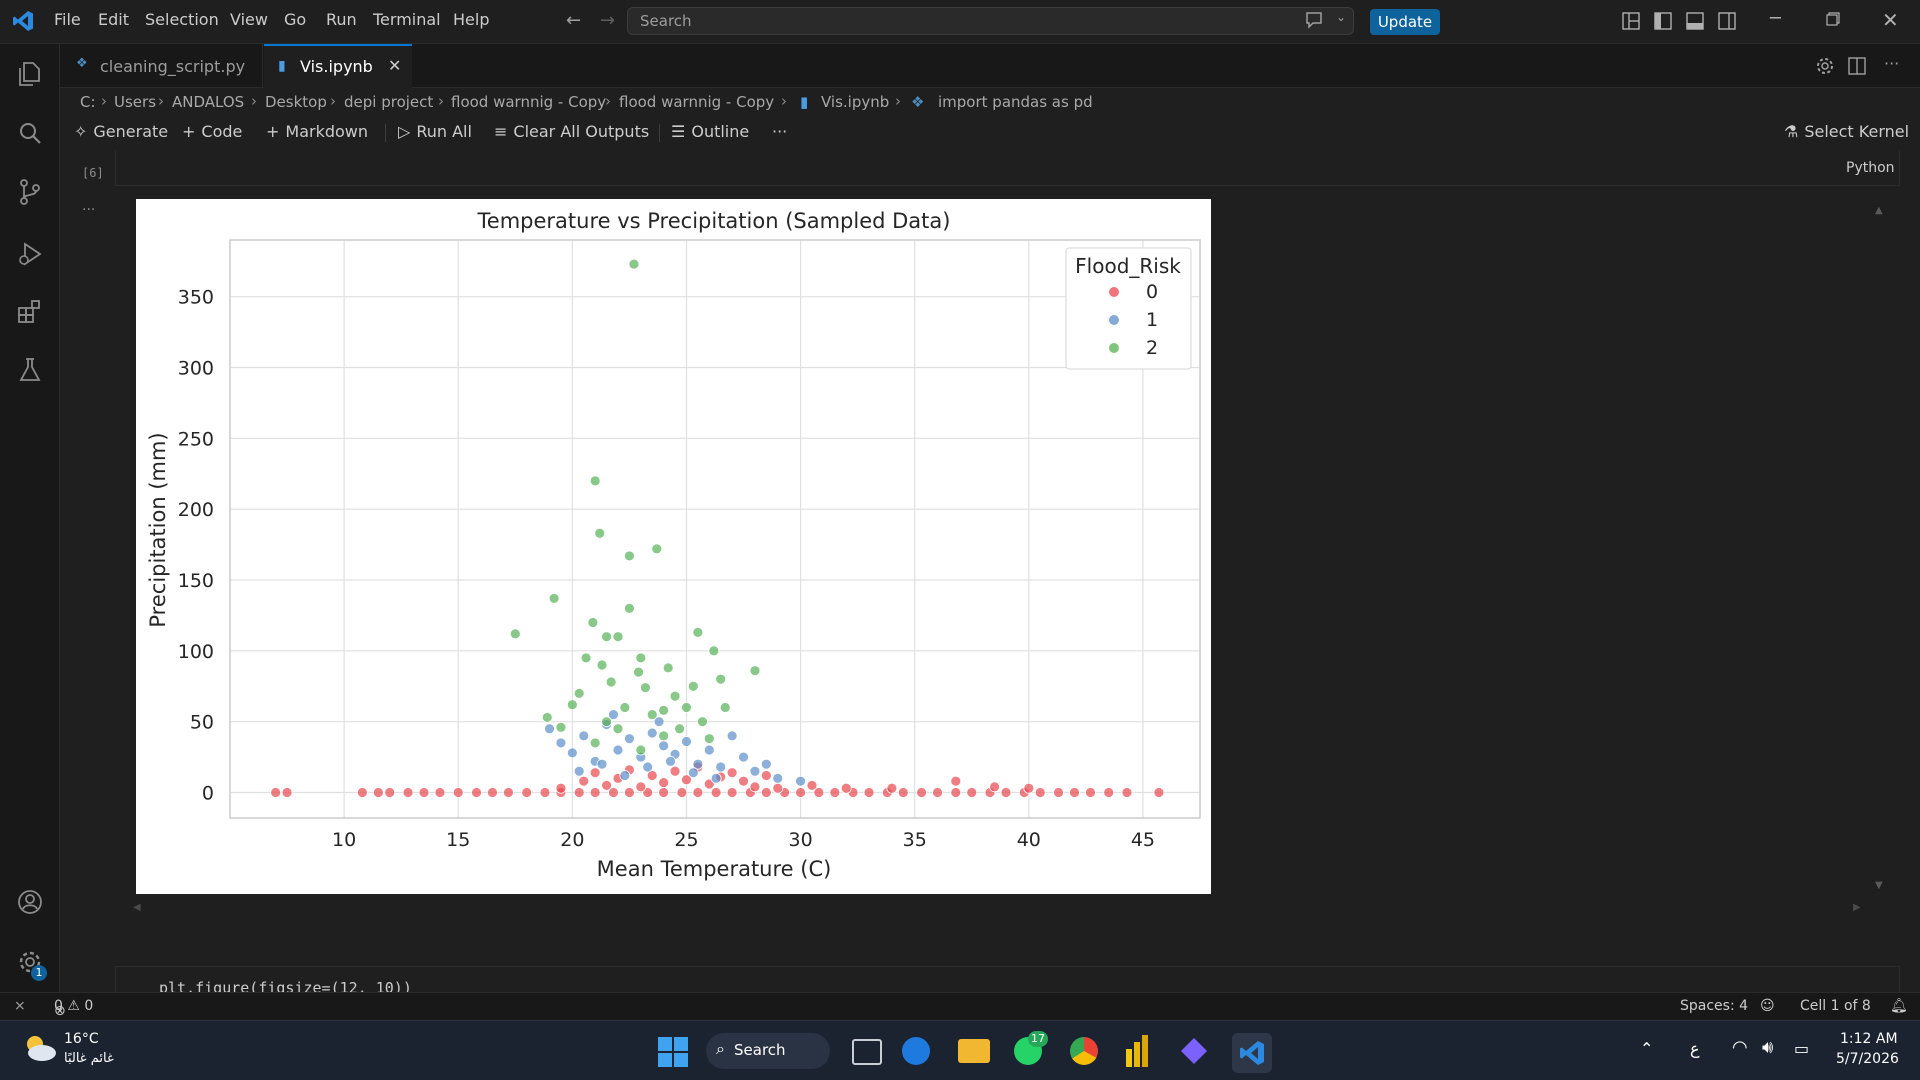 The image size is (1920, 1080). What do you see at coordinates (282, 66) in the screenshot?
I see `notebook-file-icon: ▮` at bounding box center [282, 66].